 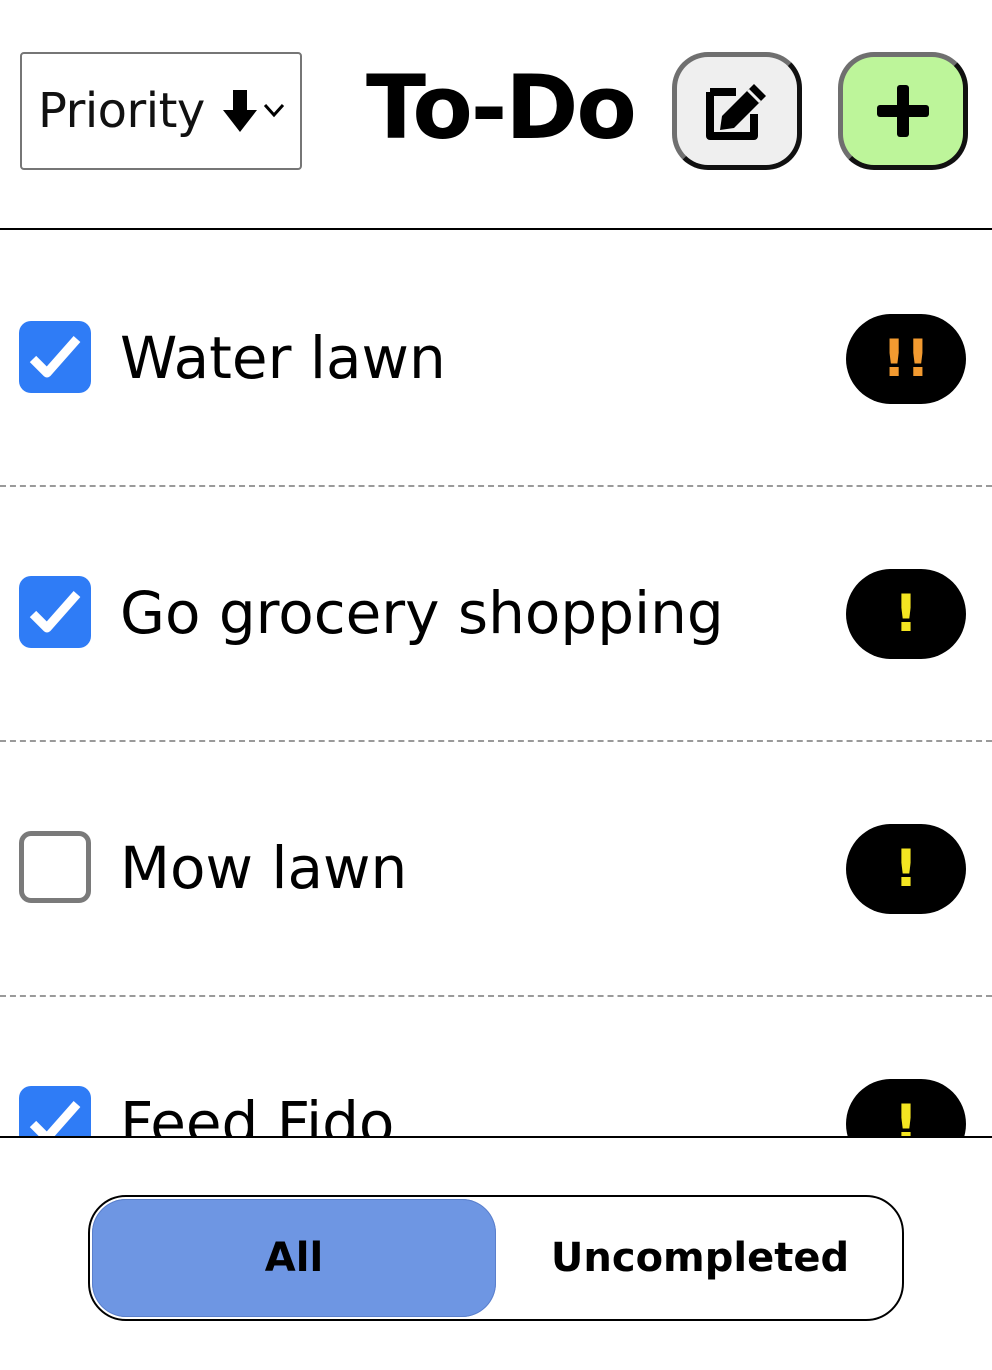 What do you see at coordinates (274, 110) in the screenshot?
I see `chevron-down-icon` at bounding box center [274, 110].